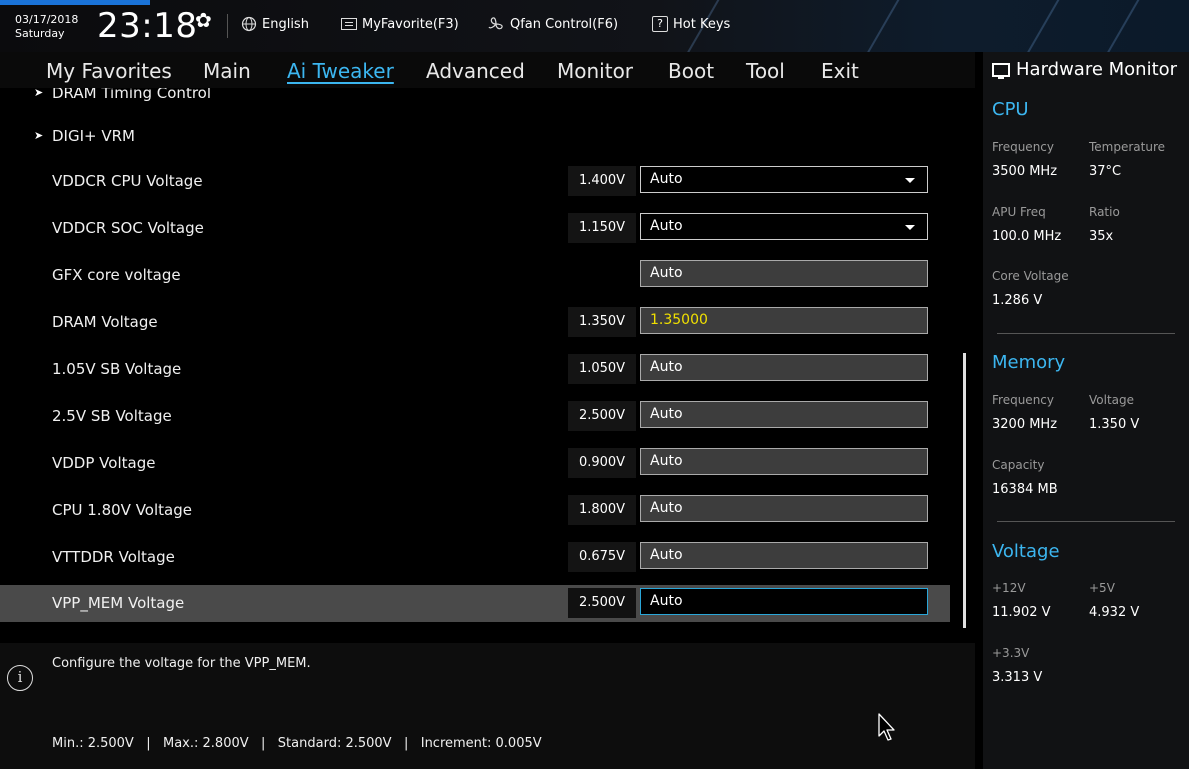 The width and height of the screenshot is (1189, 769). What do you see at coordinates (410, 24) in the screenshot?
I see `myfavorite-label: MyFavorite(F3)` at bounding box center [410, 24].